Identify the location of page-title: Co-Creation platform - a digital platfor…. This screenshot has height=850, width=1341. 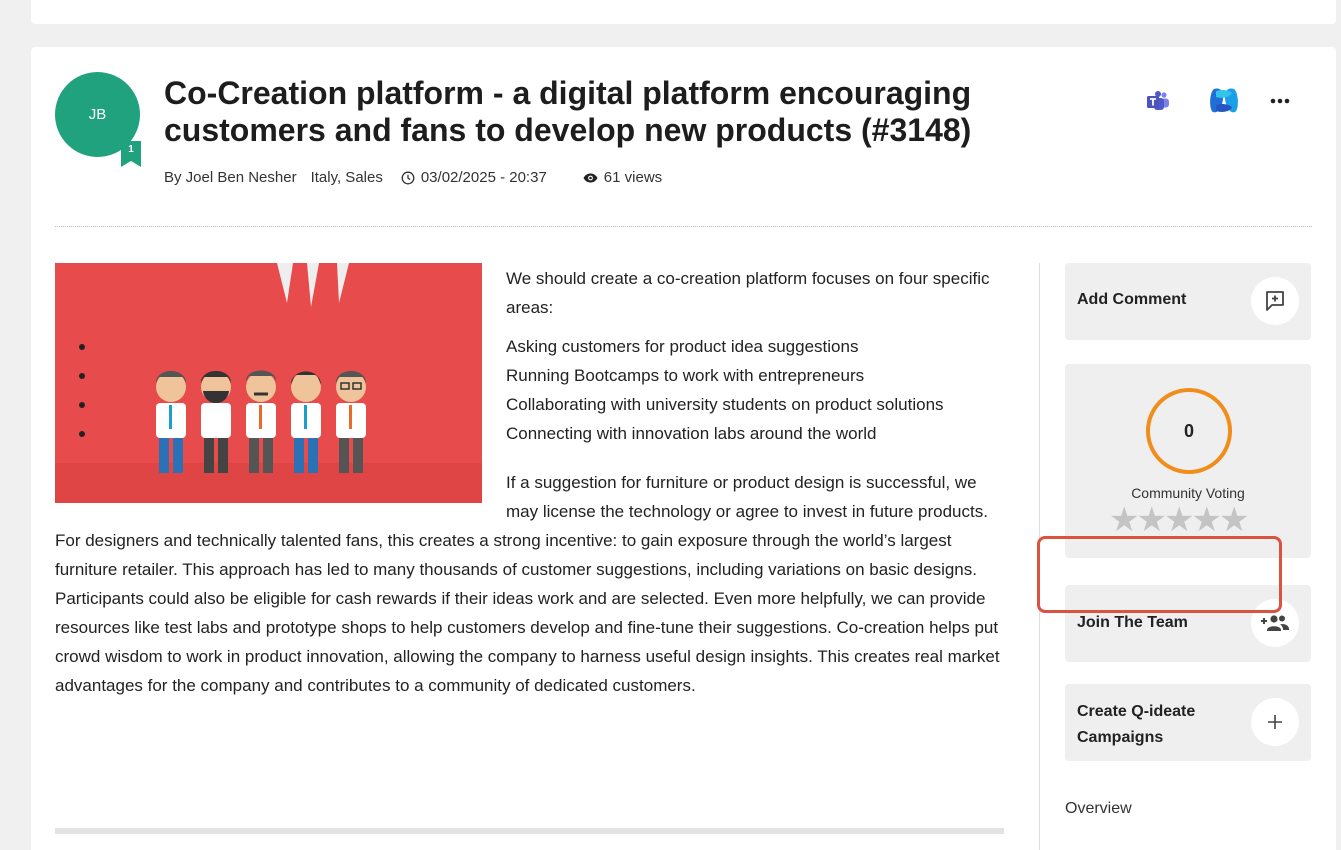
(568, 111).